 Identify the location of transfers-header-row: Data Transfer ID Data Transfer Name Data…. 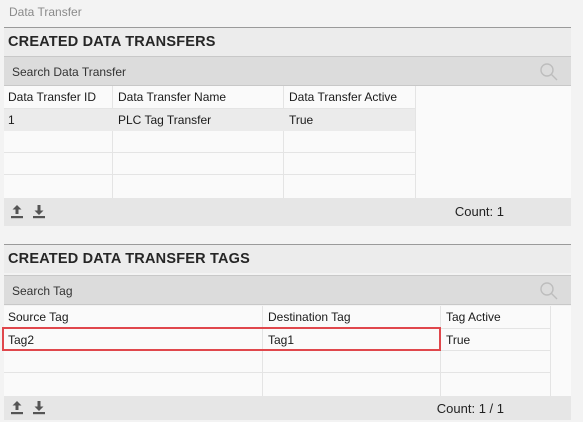
(209, 97).